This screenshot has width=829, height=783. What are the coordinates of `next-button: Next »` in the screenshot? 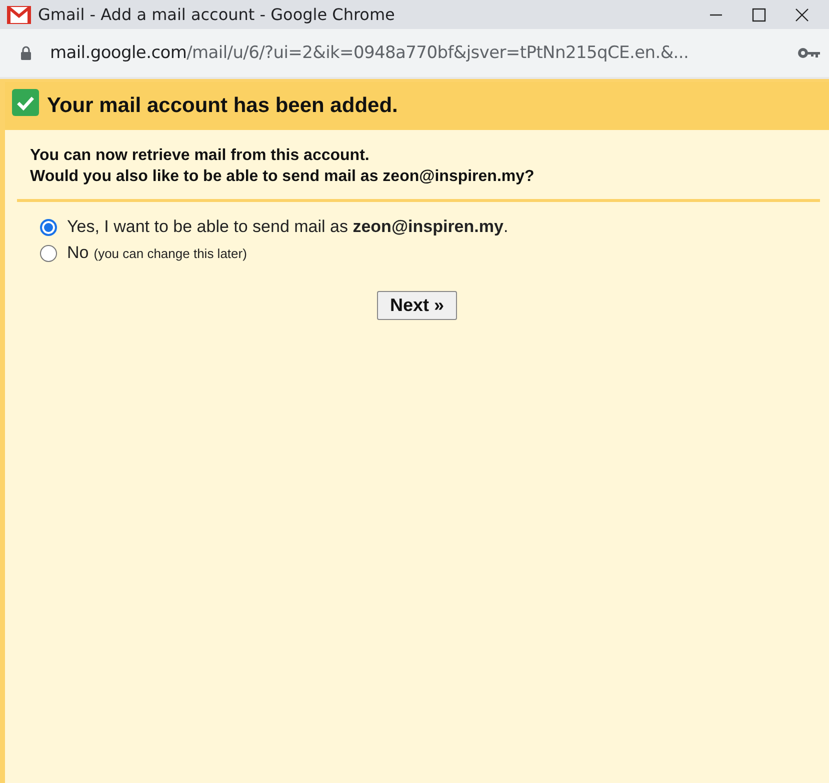 It's located at (417, 305).